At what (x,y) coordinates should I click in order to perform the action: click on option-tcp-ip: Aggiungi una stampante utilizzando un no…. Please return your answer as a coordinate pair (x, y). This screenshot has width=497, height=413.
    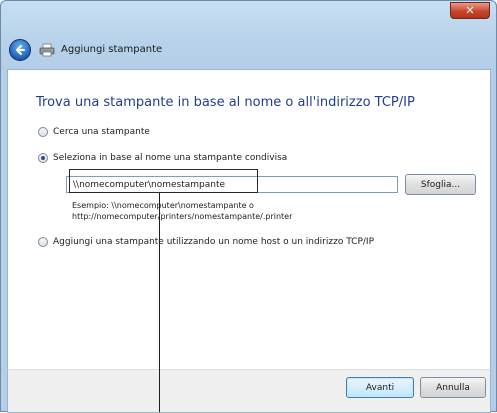
    Looking at the image, I should click on (206, 242).